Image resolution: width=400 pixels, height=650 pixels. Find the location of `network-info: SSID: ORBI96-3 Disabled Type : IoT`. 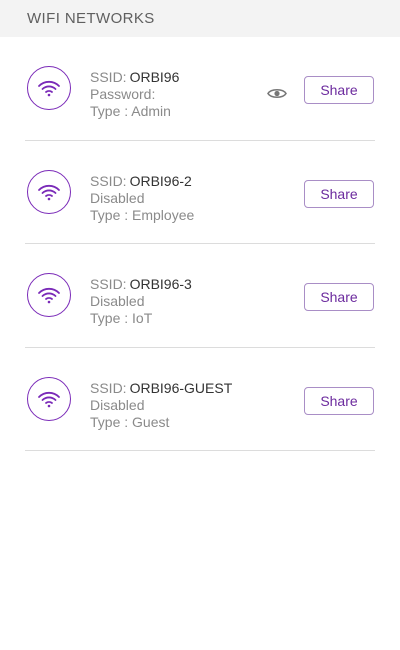

network-info: SSID: ORBI96-3 Disabled Type : IoT is located at coordinates (141, 301).